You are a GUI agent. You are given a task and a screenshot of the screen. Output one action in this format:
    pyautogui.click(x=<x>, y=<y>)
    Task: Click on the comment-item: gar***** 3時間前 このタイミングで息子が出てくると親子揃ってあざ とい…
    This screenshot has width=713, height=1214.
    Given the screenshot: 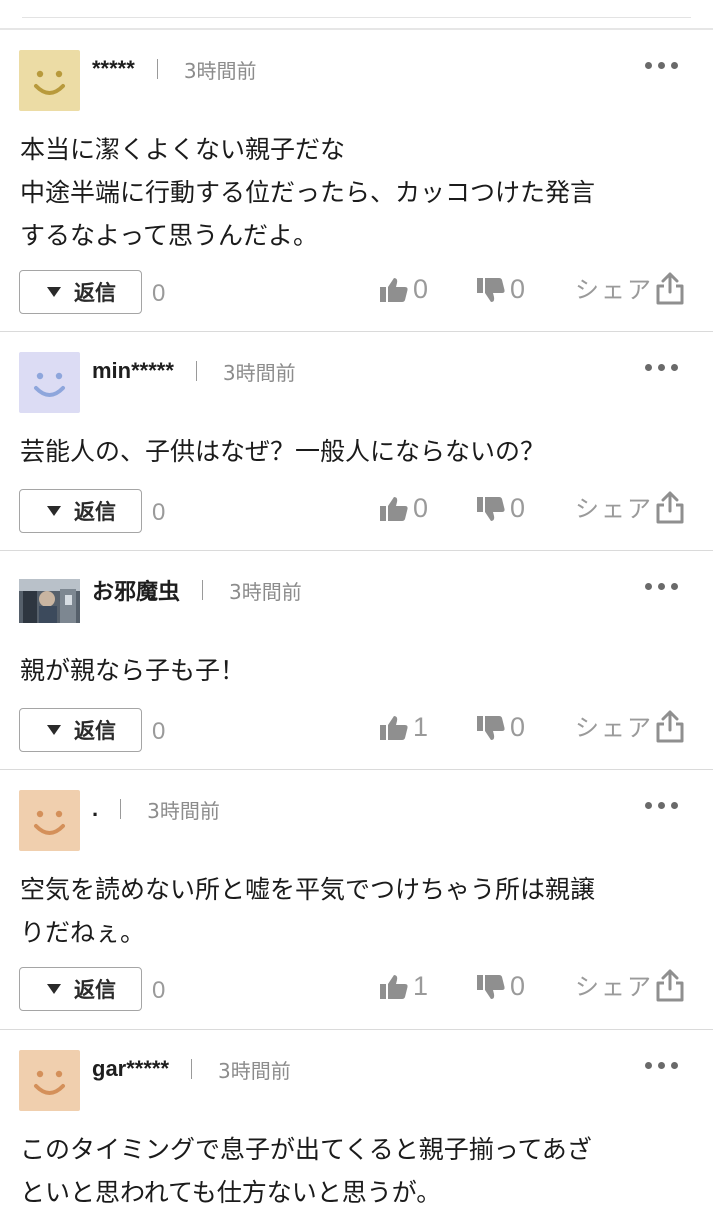 What is the action you would take?
    pyautogui.click(x=356, y=1118)
    